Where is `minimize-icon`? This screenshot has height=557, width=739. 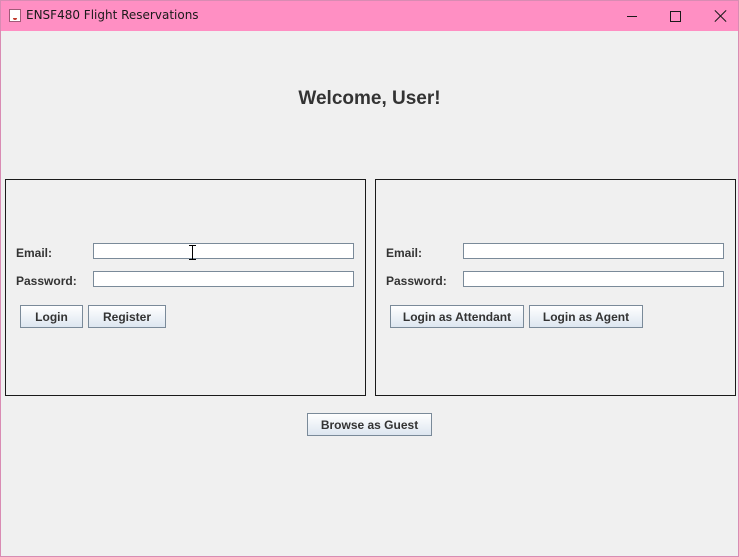 minimize-icon is located at coordinates (631, 16).